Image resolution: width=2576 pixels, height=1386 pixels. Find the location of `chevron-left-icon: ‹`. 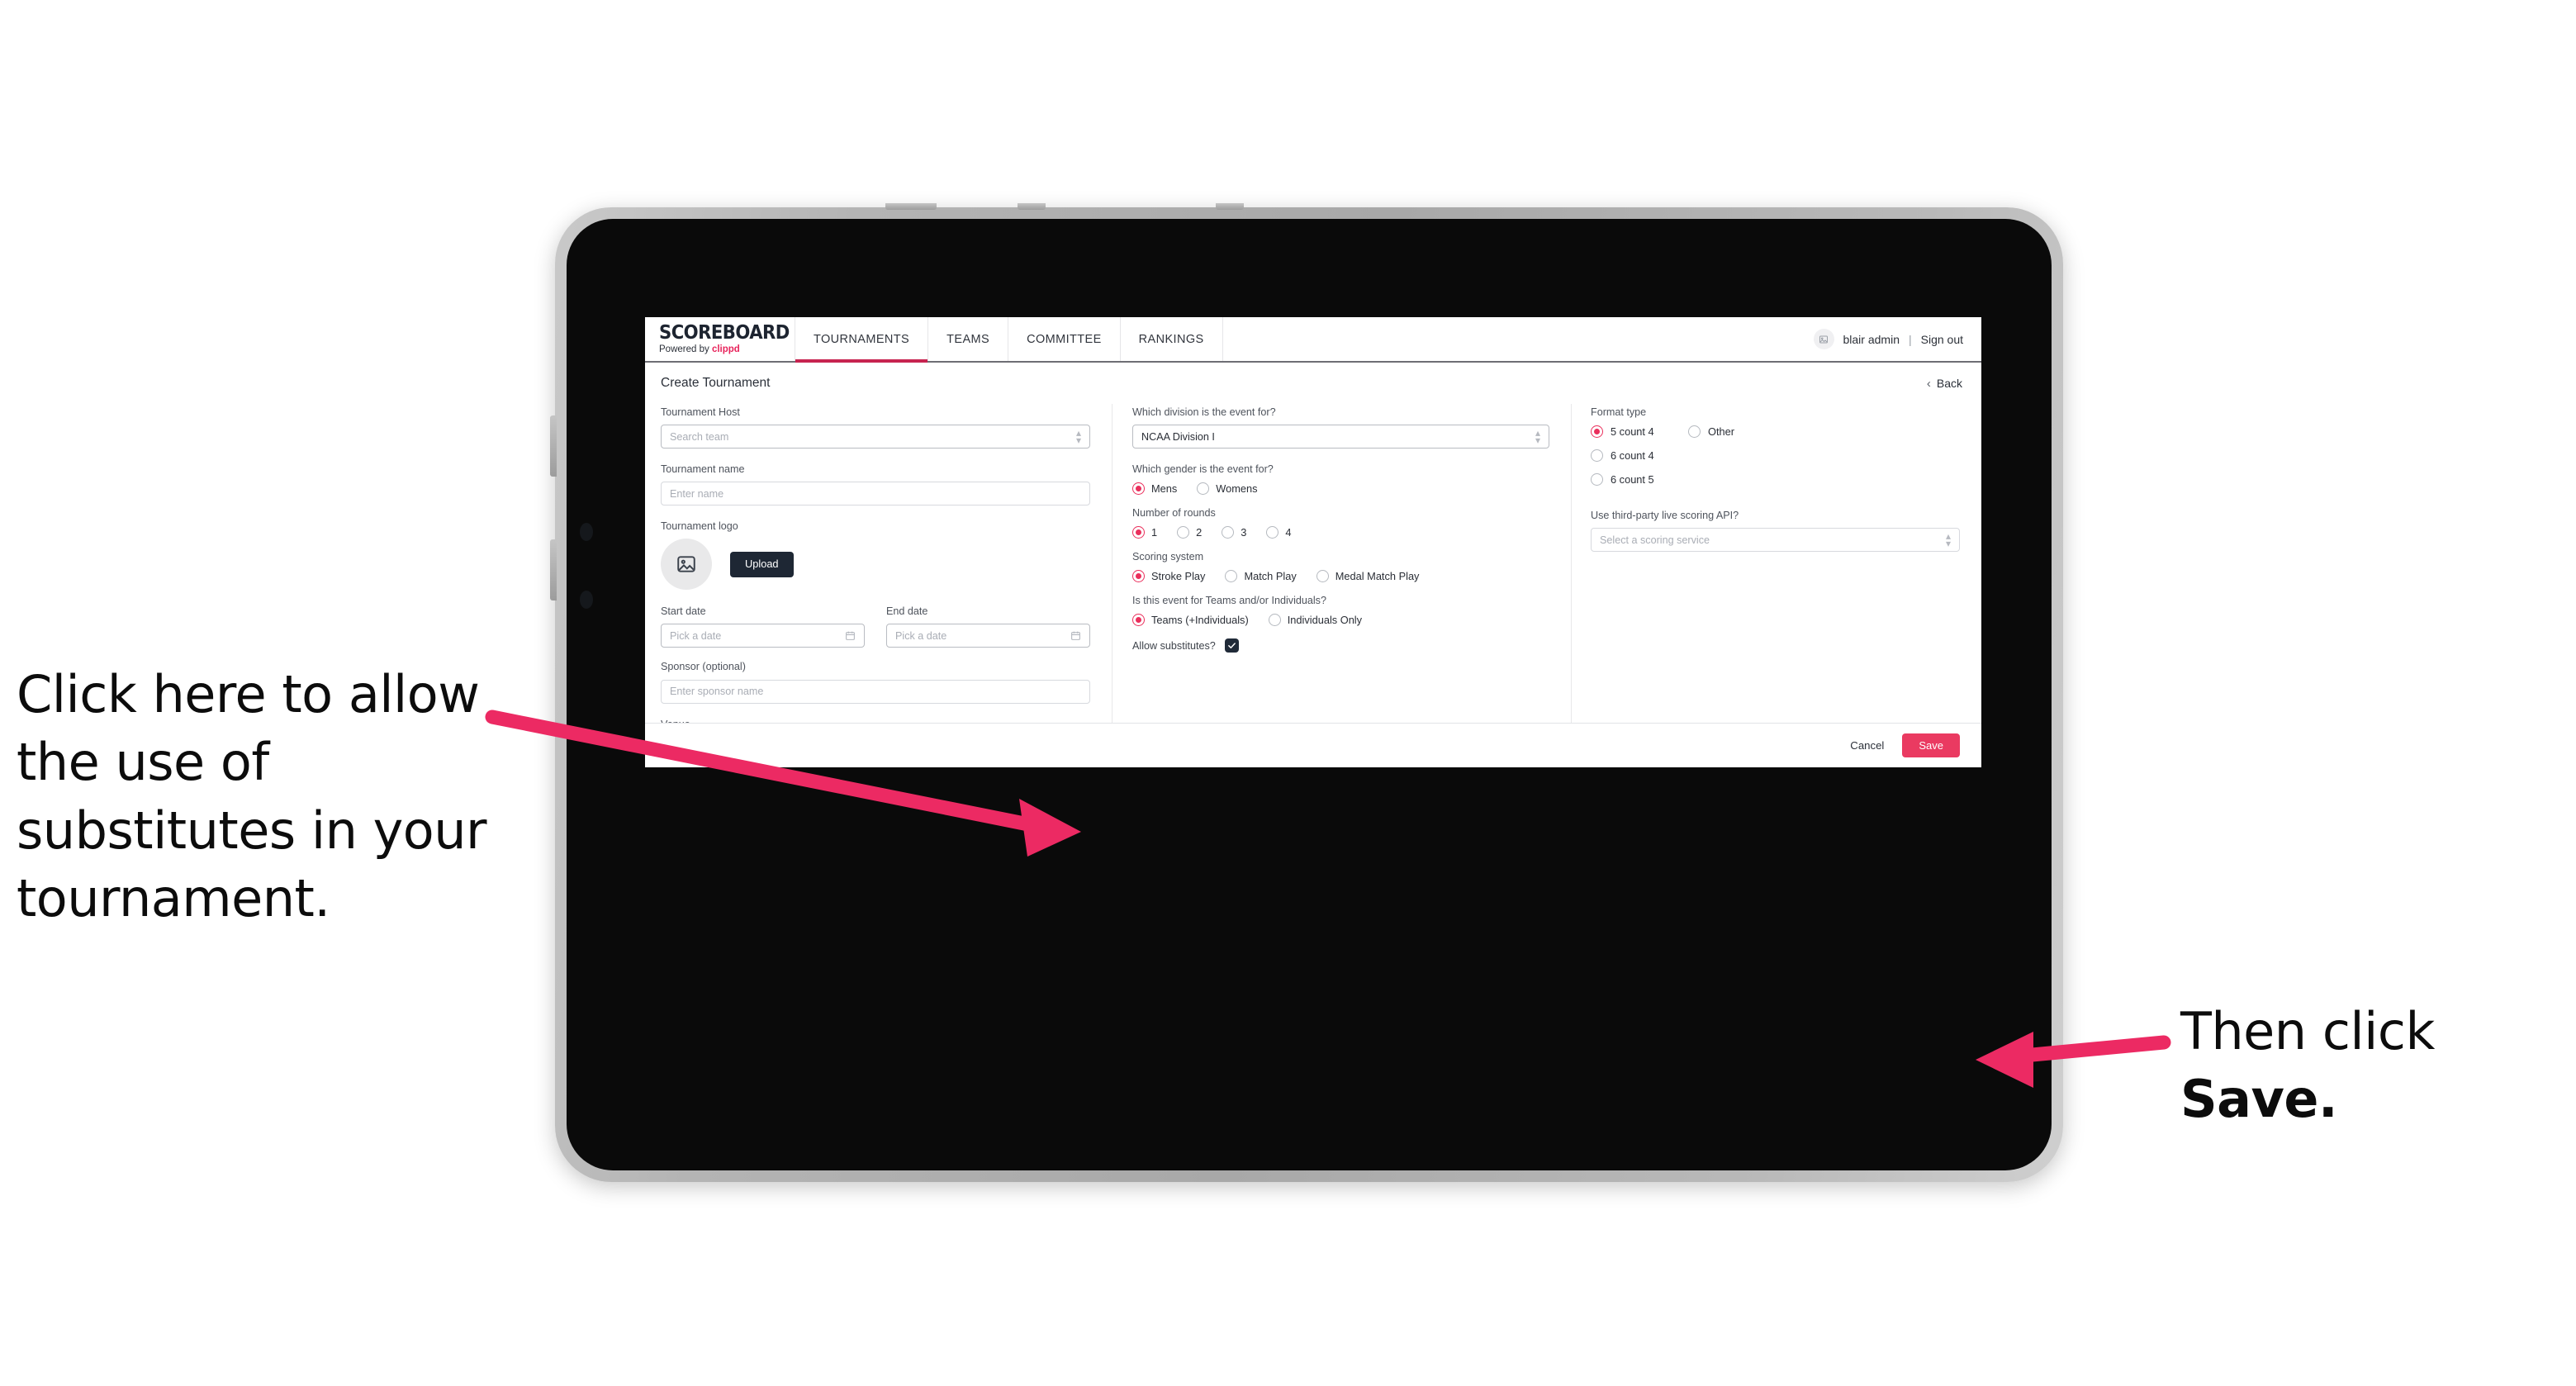

chevron-left-icon: ‹ is located at coordinates (1928, 383).